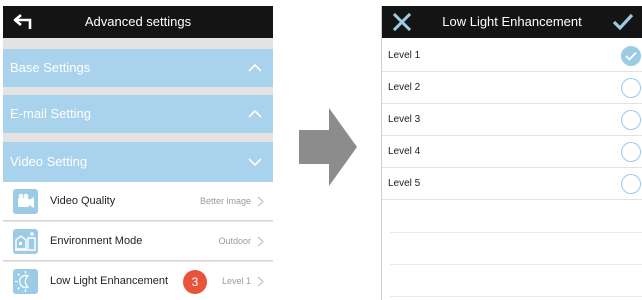  Describe the element at coordinates (512, 88) in the screenshot. I see `level-option: Level 2` at that location.